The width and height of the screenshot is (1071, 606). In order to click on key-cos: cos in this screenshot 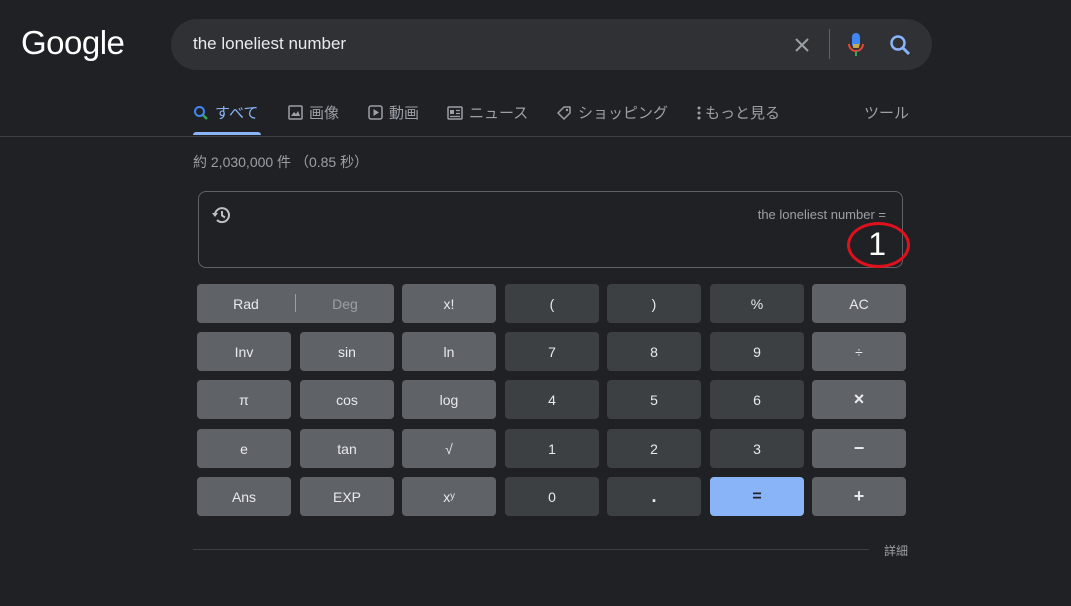, I will do `click(347, 399)`.